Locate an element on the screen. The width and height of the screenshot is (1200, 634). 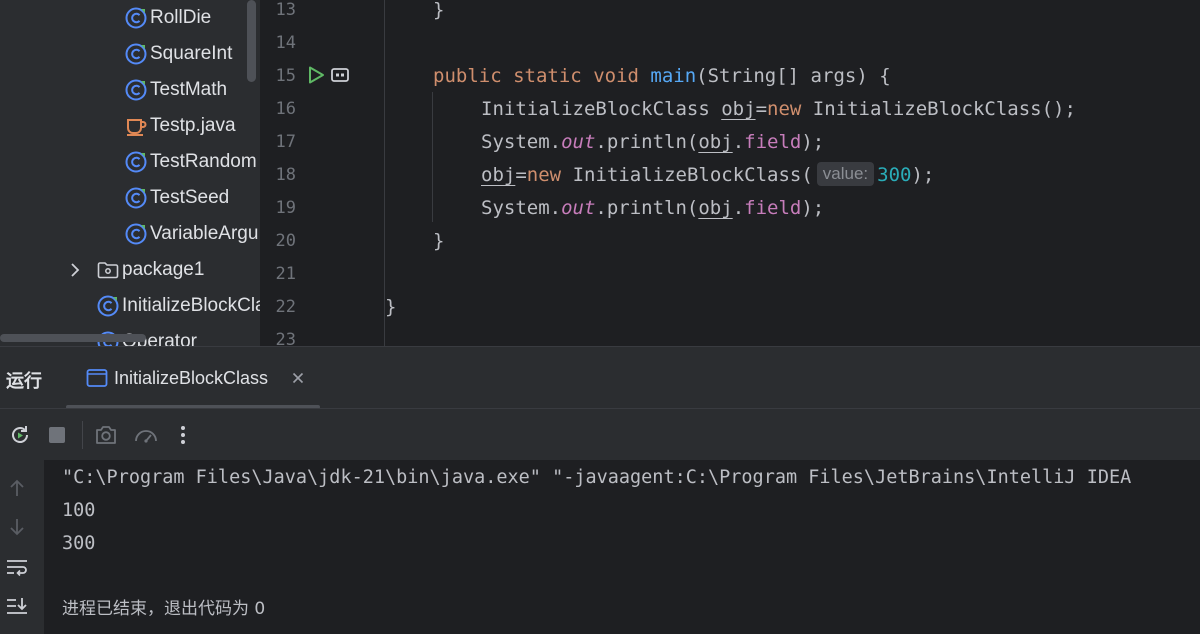
code-line-17: System.out.println(obj.field); is located at coordinates (652, 142).